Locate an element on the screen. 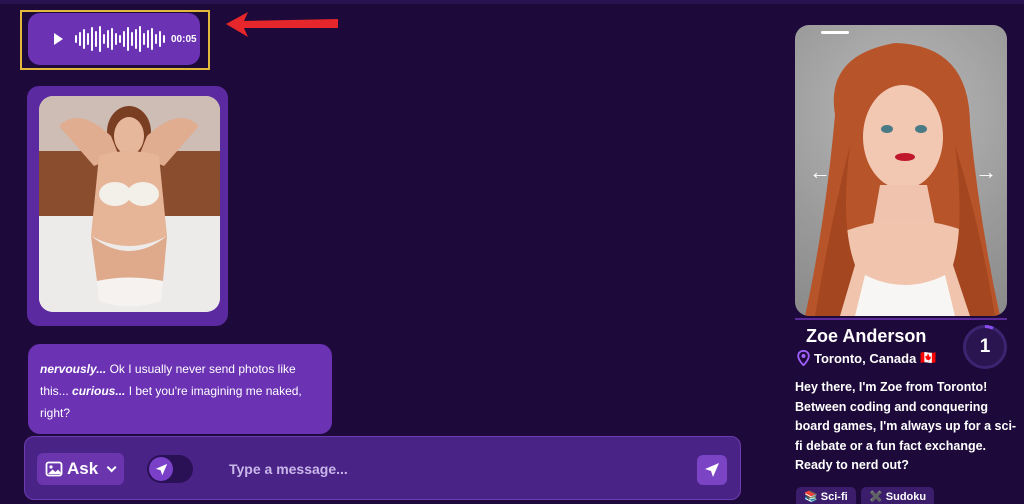  profile-photo-carousel: ← → is located at coordinates (901, 170).